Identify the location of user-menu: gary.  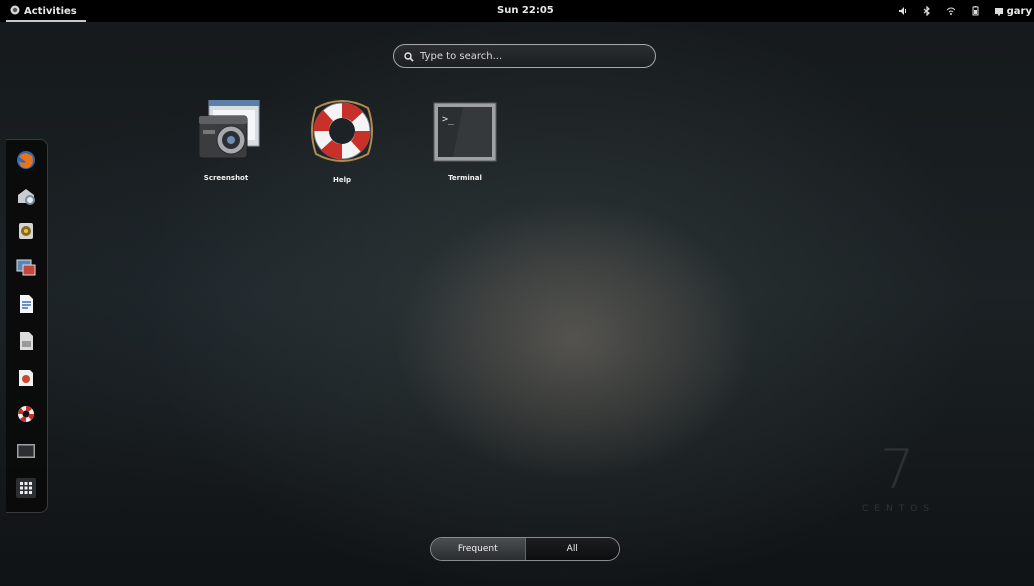
(1013, 11).